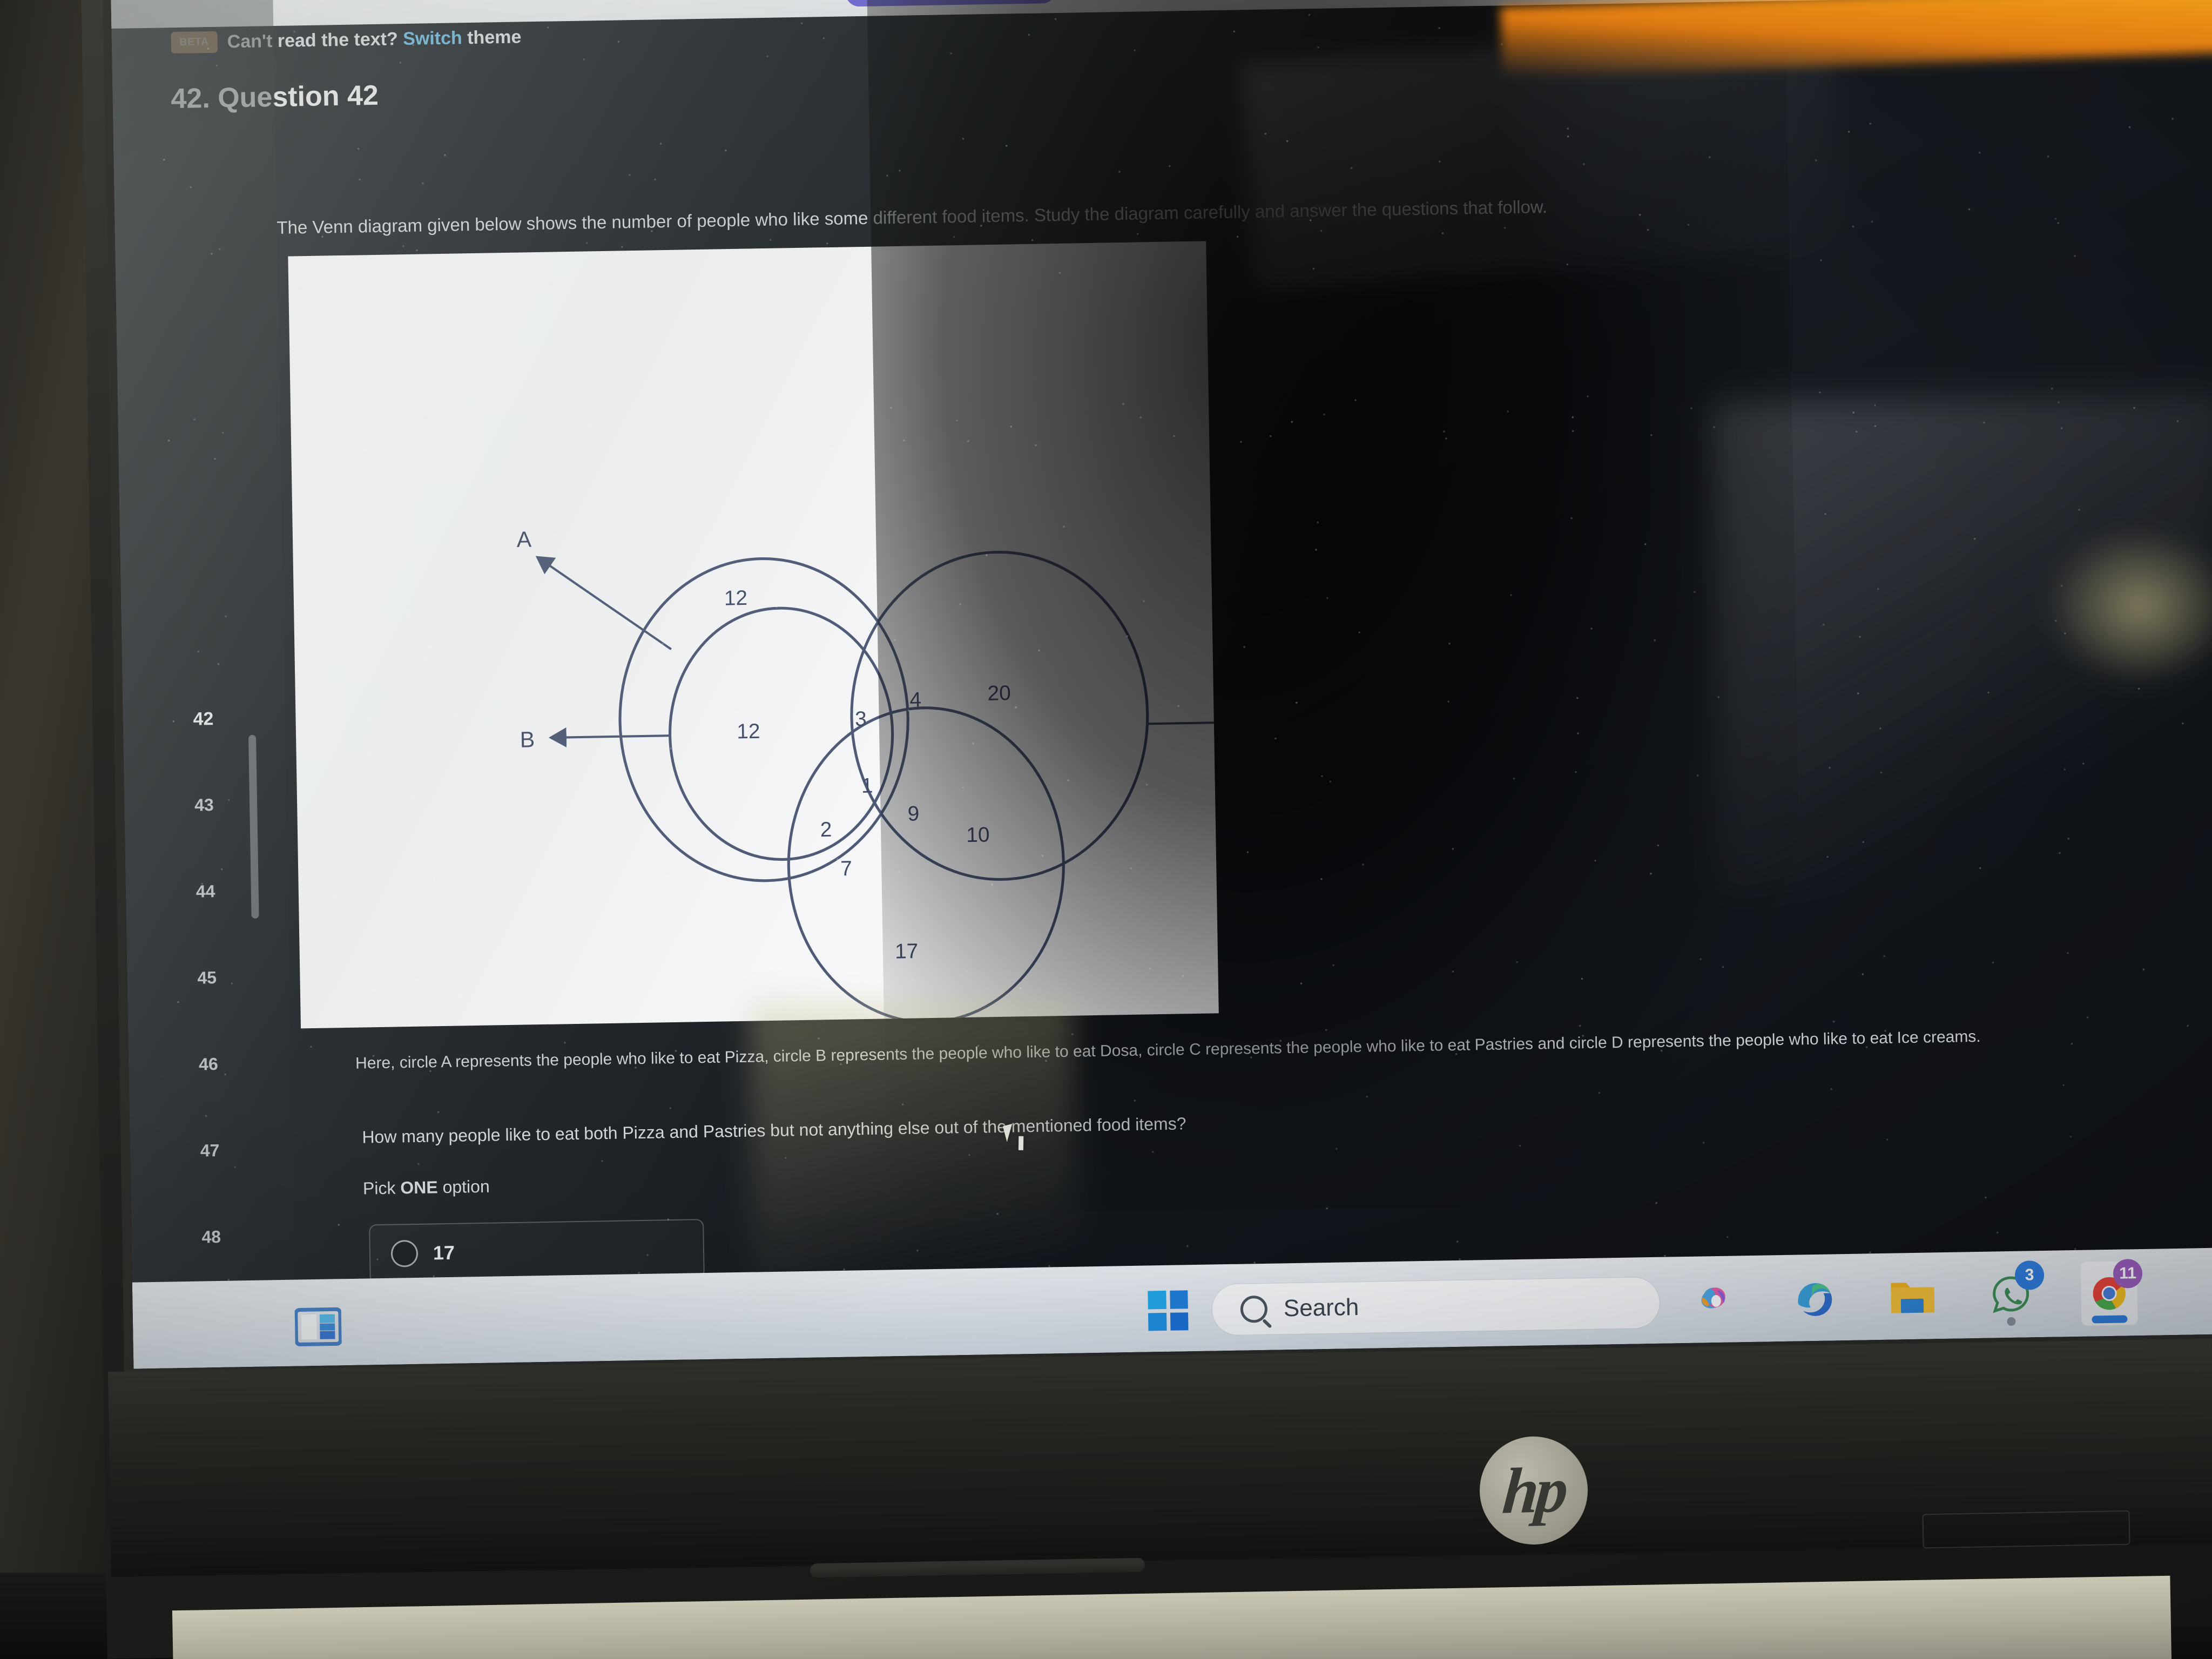 Image resolution: width=2212 pixels, height=1659 pixels. I want to click on rail-item-46: 46, so click(208, 1064).